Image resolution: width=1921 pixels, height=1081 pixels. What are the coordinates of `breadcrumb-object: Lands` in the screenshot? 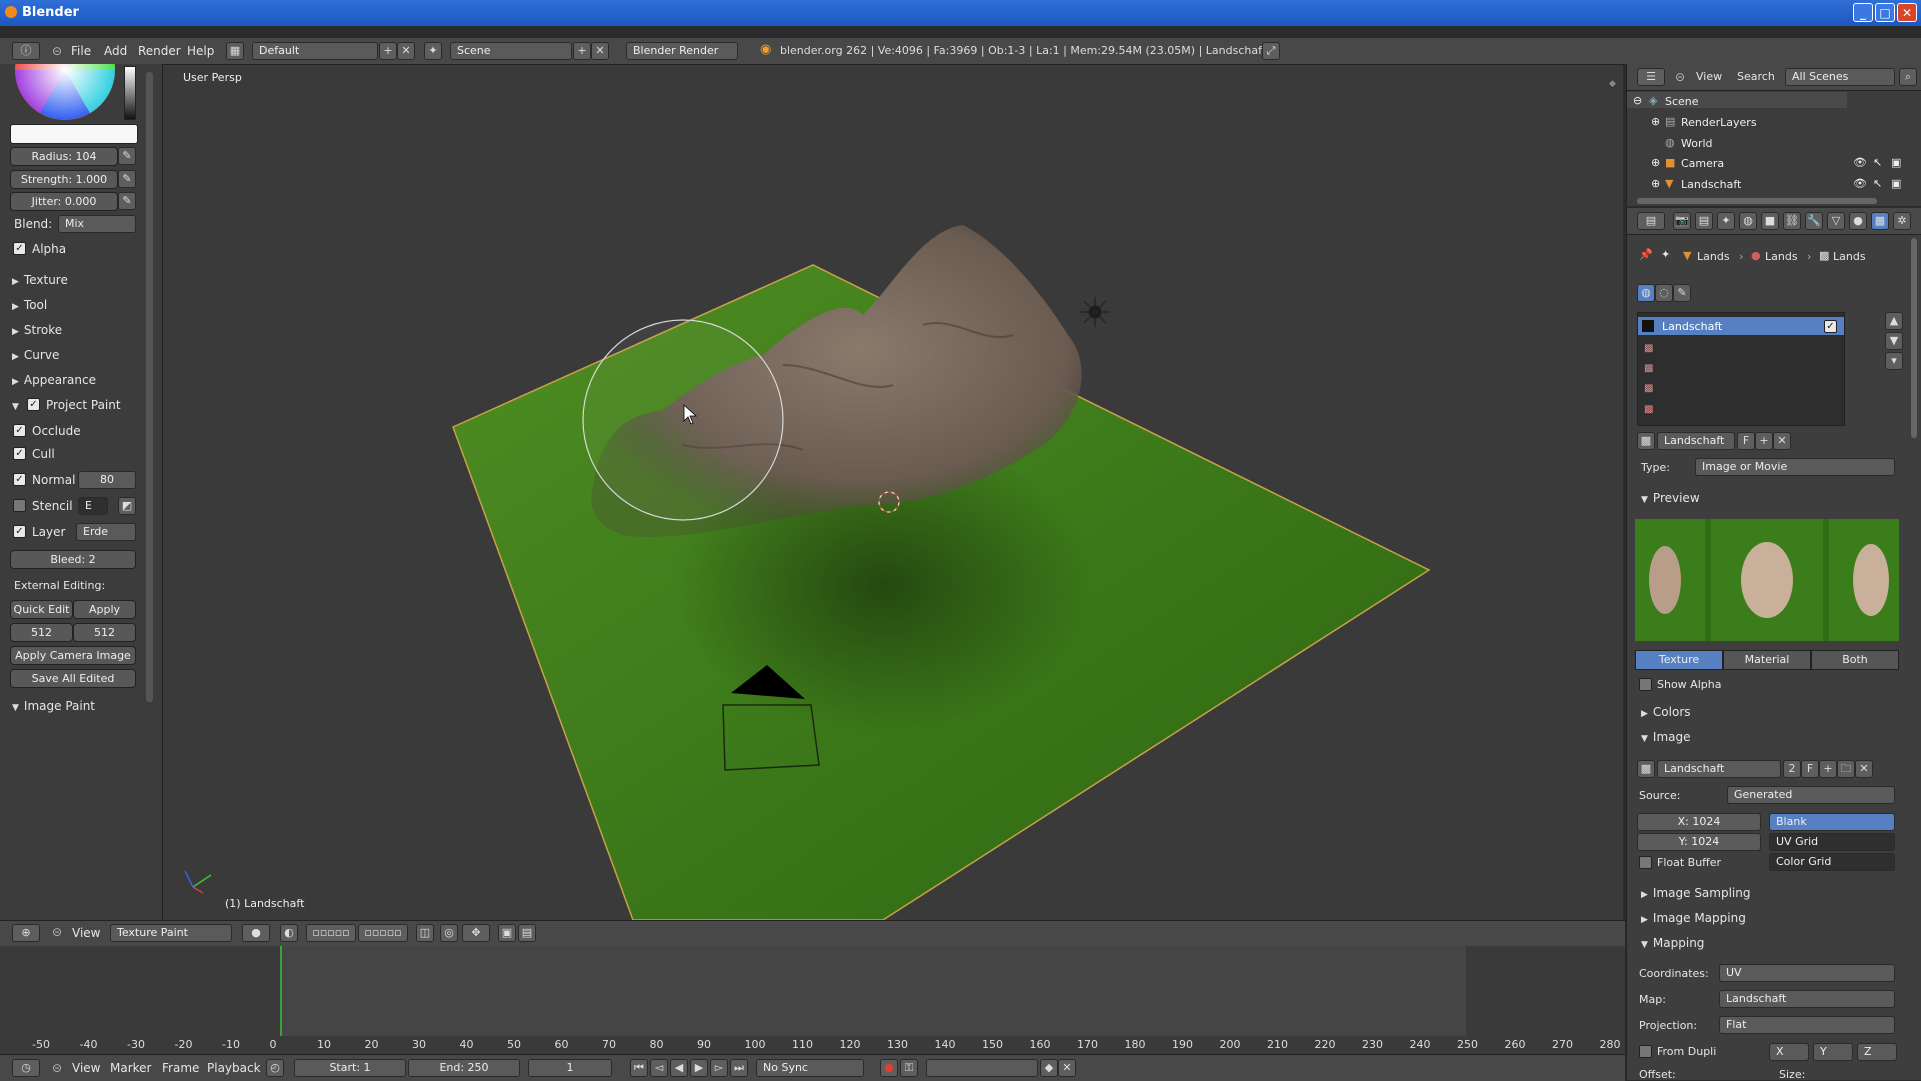 It's located at (1713, 256).